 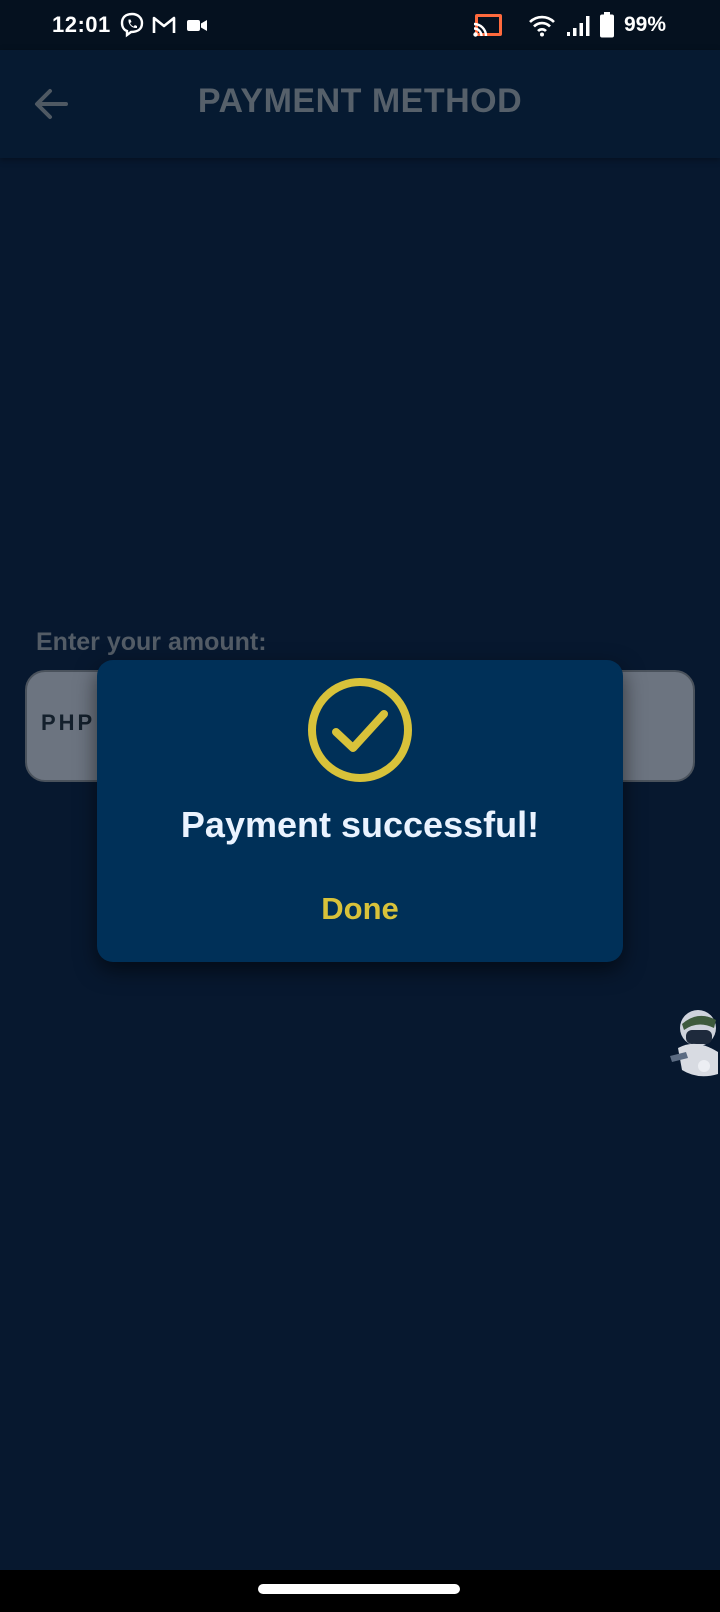 I want to click on viber-icon, so click(x=132, y=25).